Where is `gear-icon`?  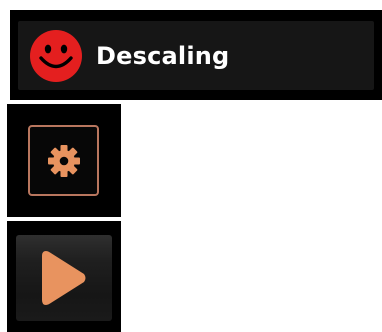
gear-icon is located at coordinates (63, 160).